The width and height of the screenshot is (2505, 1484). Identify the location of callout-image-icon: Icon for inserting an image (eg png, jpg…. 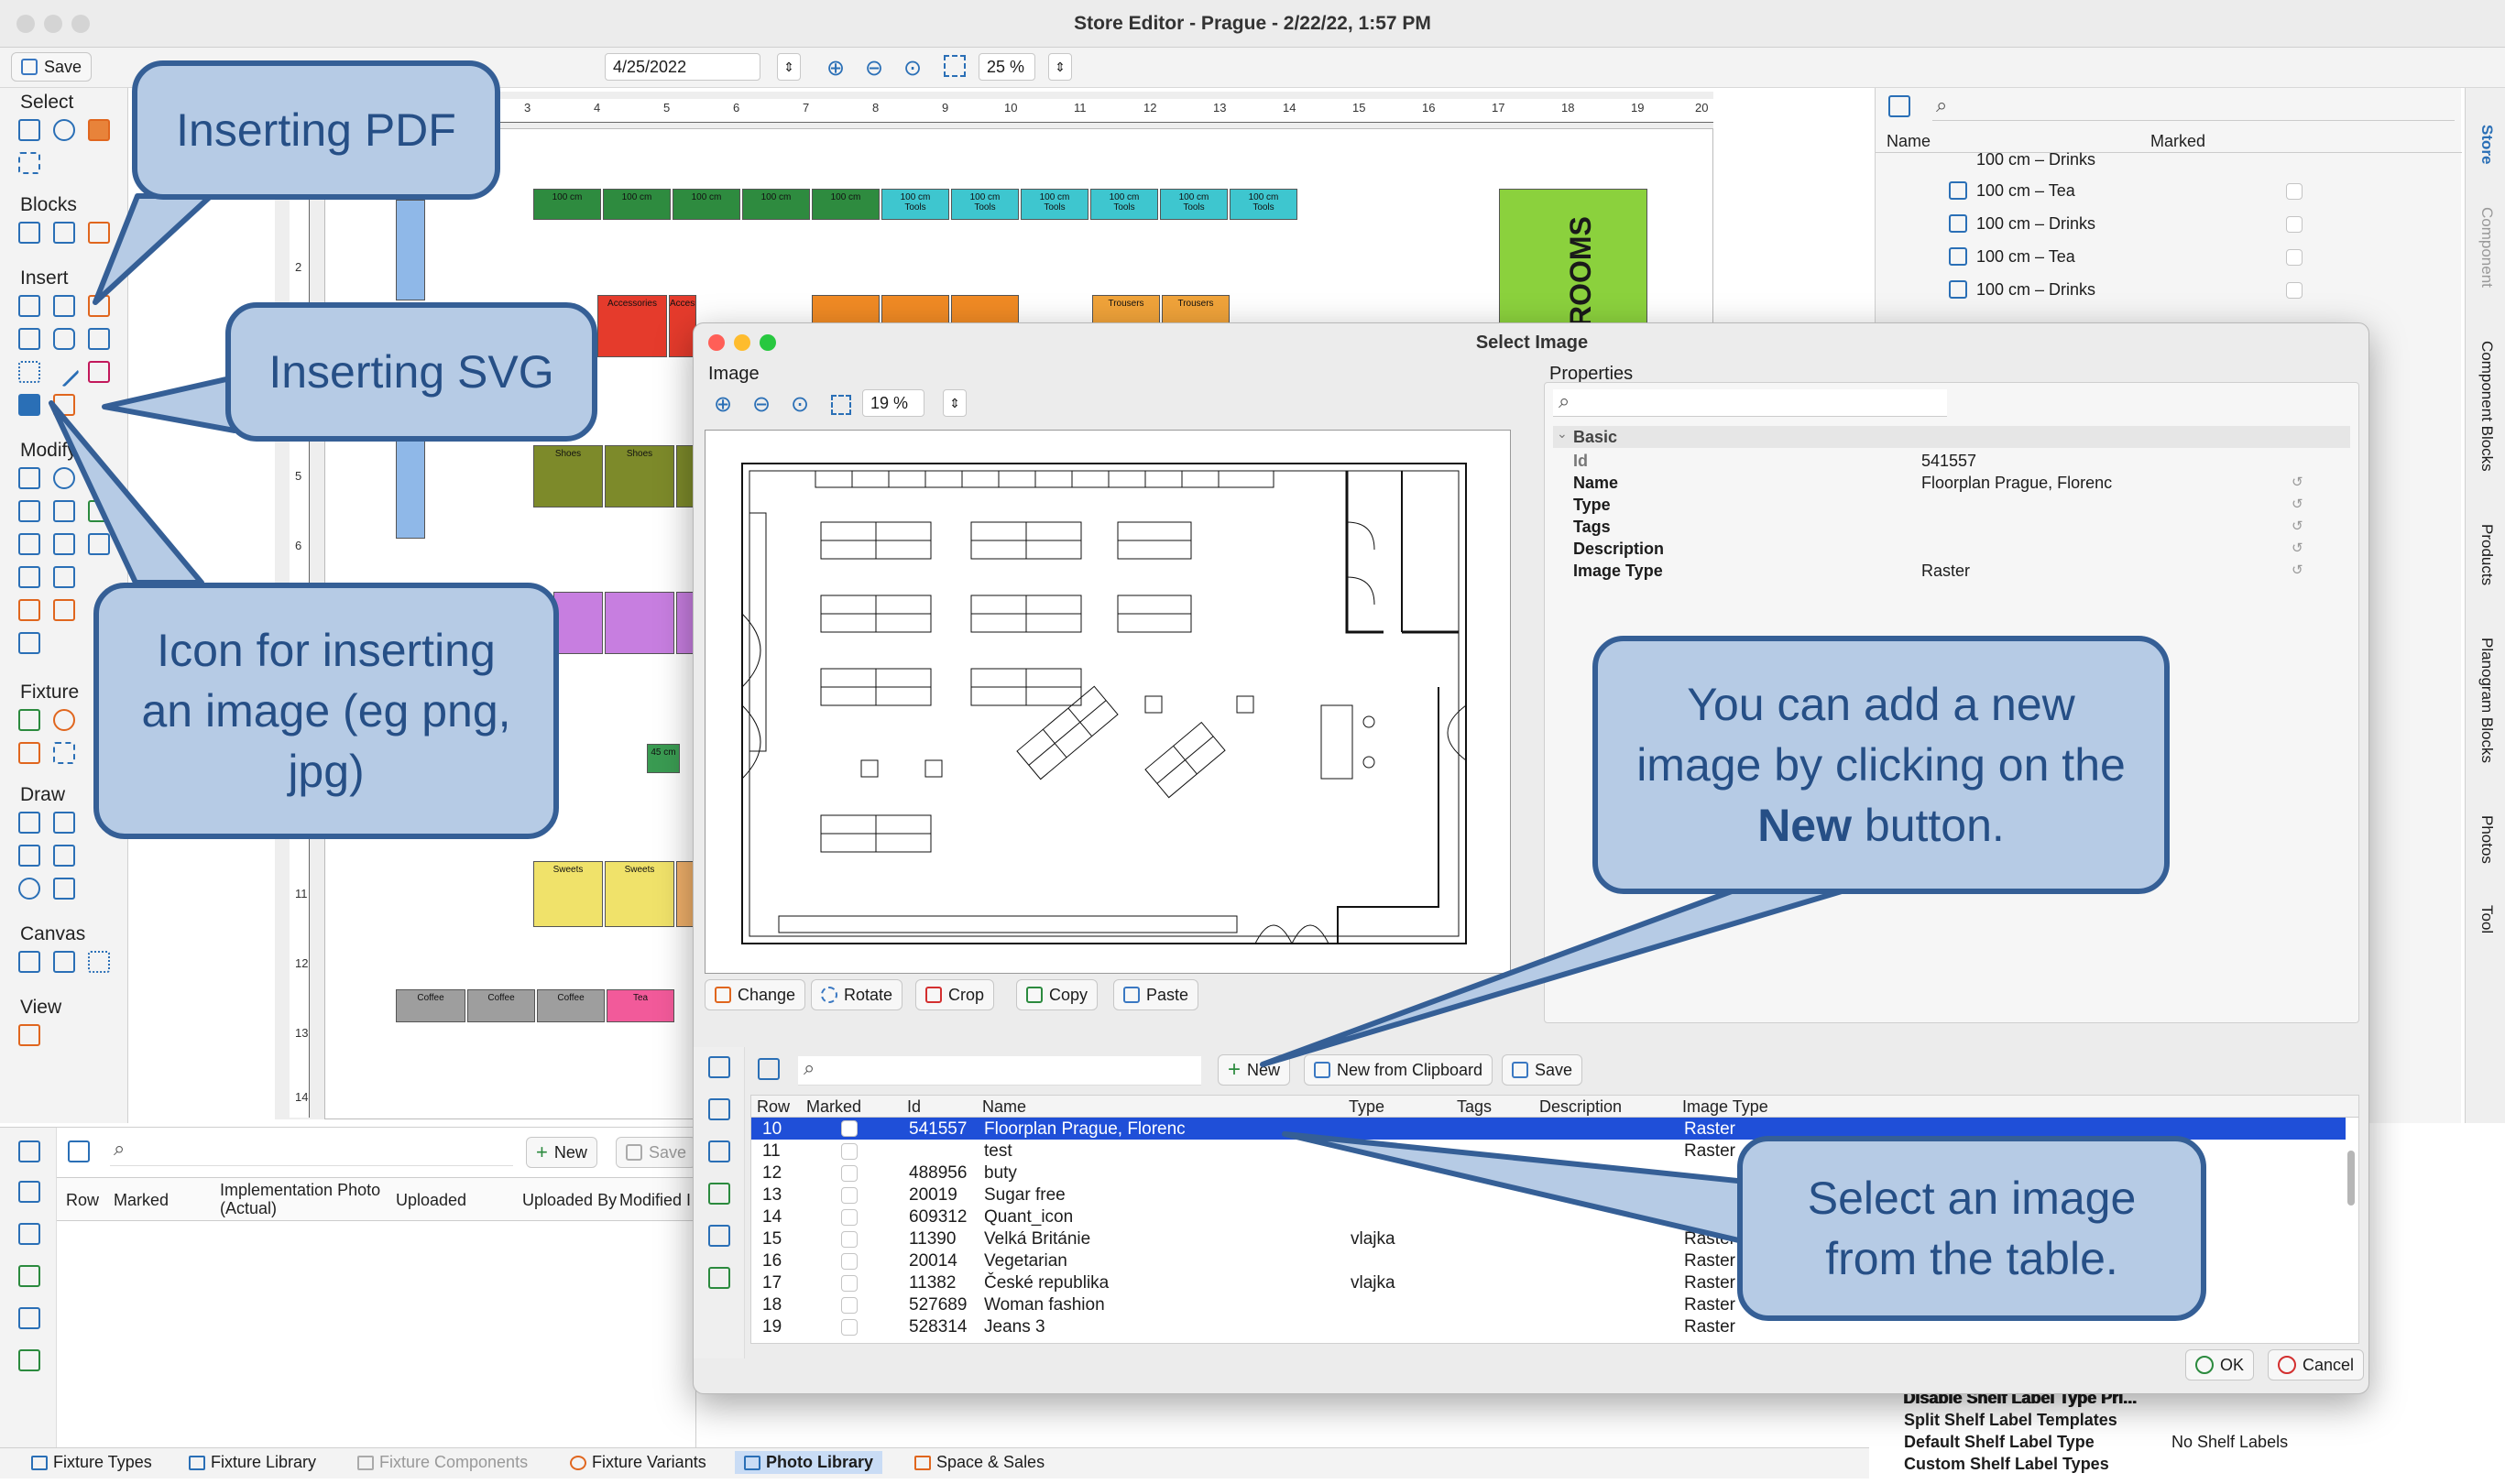
(326, 711).